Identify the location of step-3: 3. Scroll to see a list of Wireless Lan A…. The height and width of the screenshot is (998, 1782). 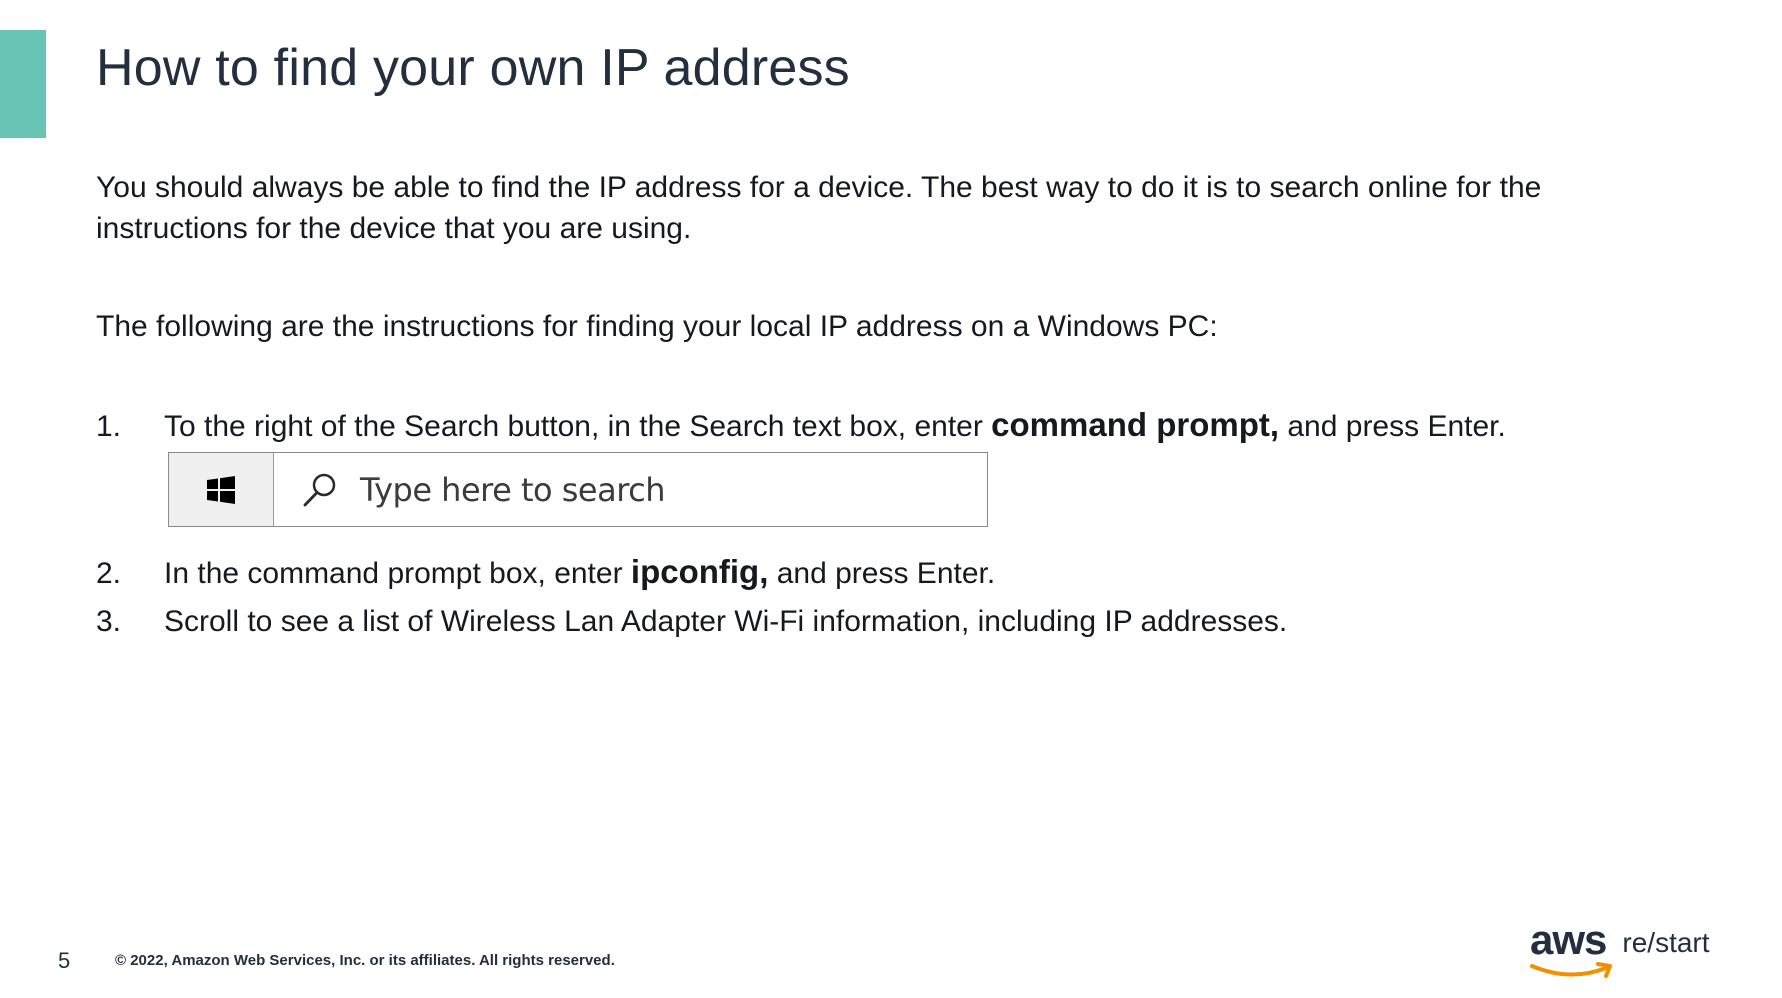
(691, 621).